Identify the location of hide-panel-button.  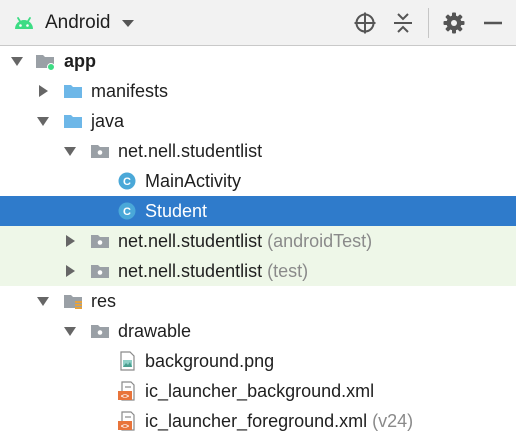
(493, 23).